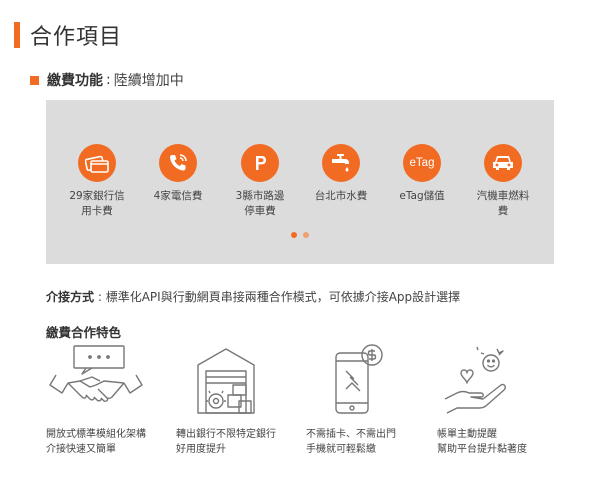 The image size is (600, 483). I want to click on carousel-dot, so click(306, 235).